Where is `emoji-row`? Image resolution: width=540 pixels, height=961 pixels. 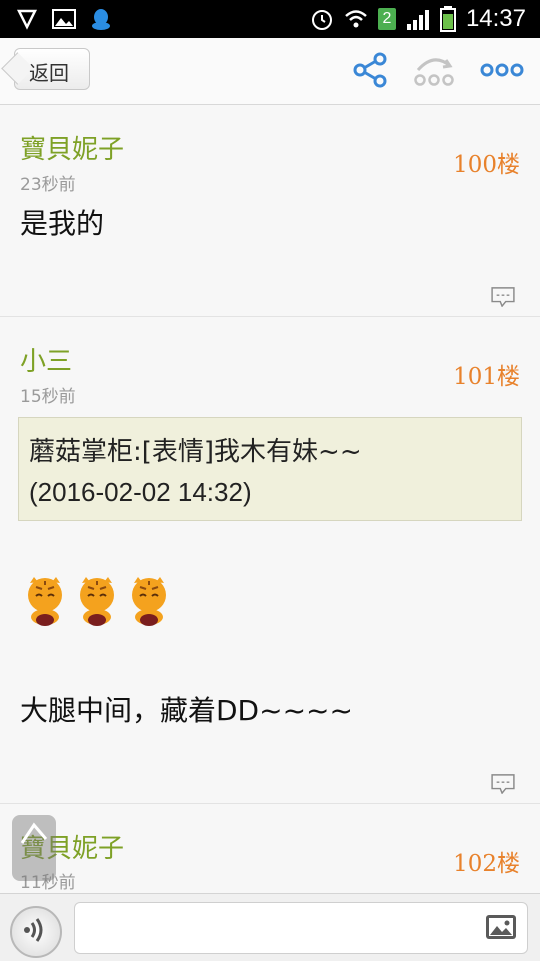 emoji-row is located at coordinates (97, 601).